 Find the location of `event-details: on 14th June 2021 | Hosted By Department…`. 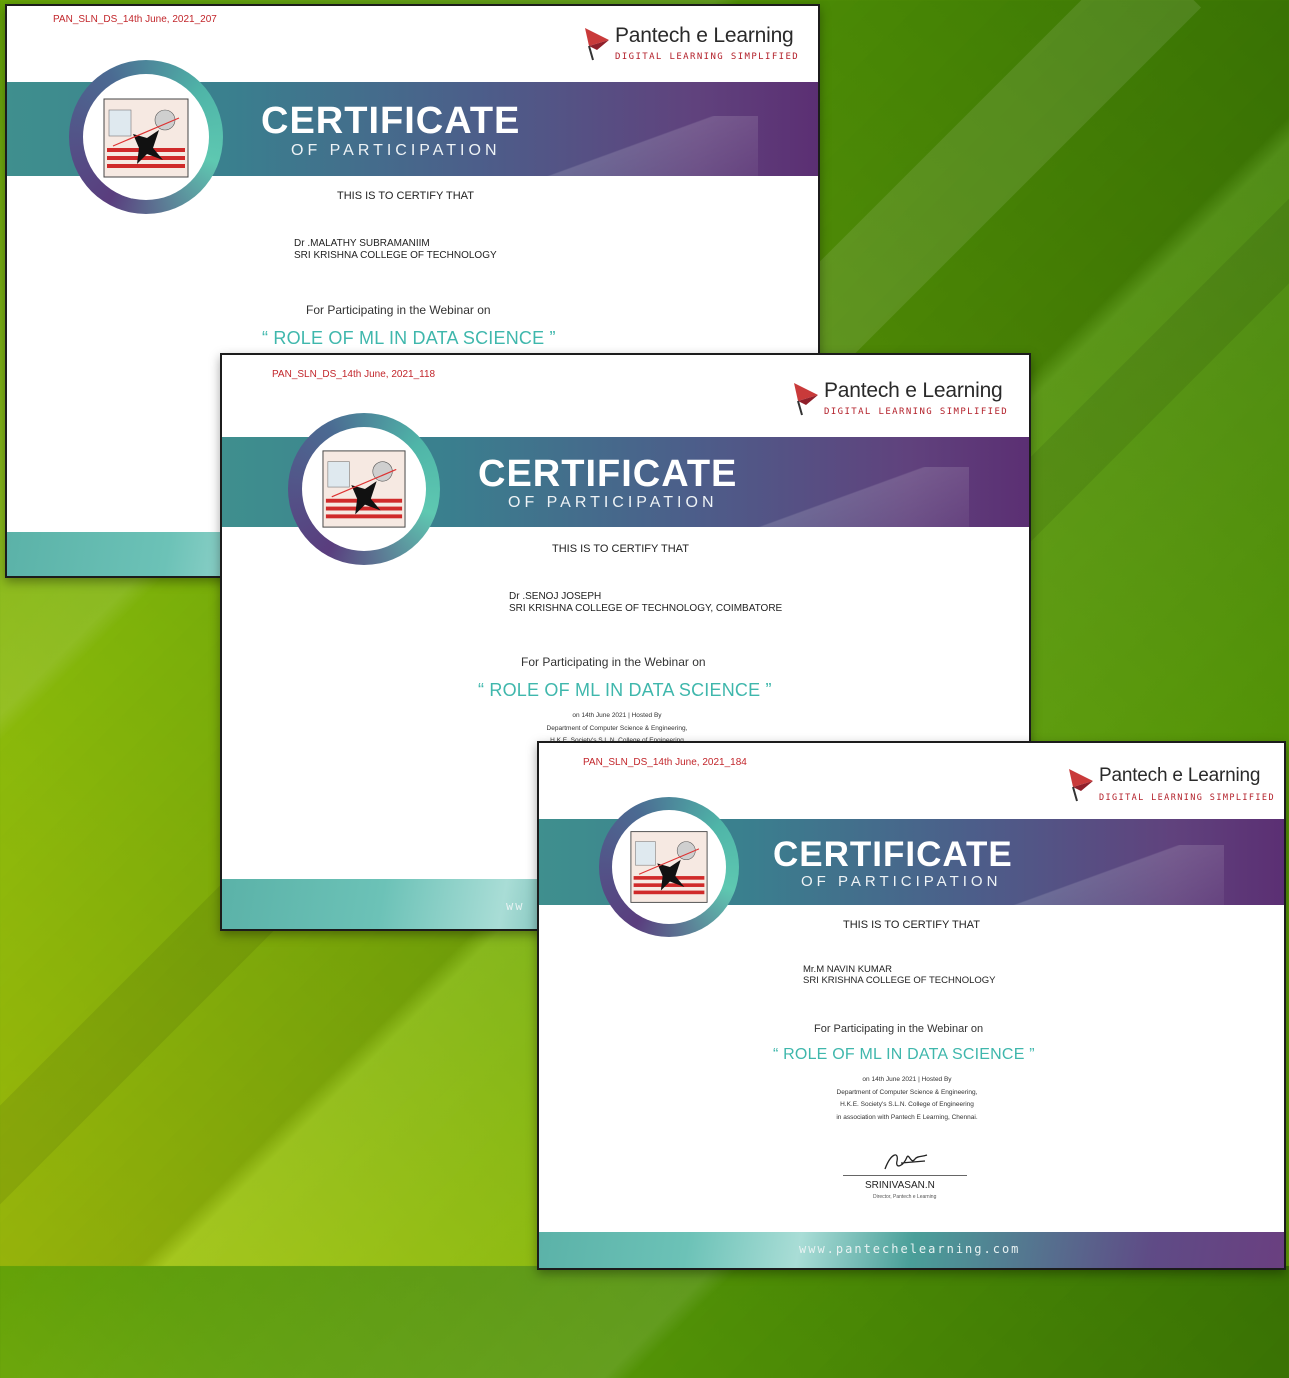

event-details: on 14th June 2021 | Hosted By Department… is located at coordinates (907, 1099).